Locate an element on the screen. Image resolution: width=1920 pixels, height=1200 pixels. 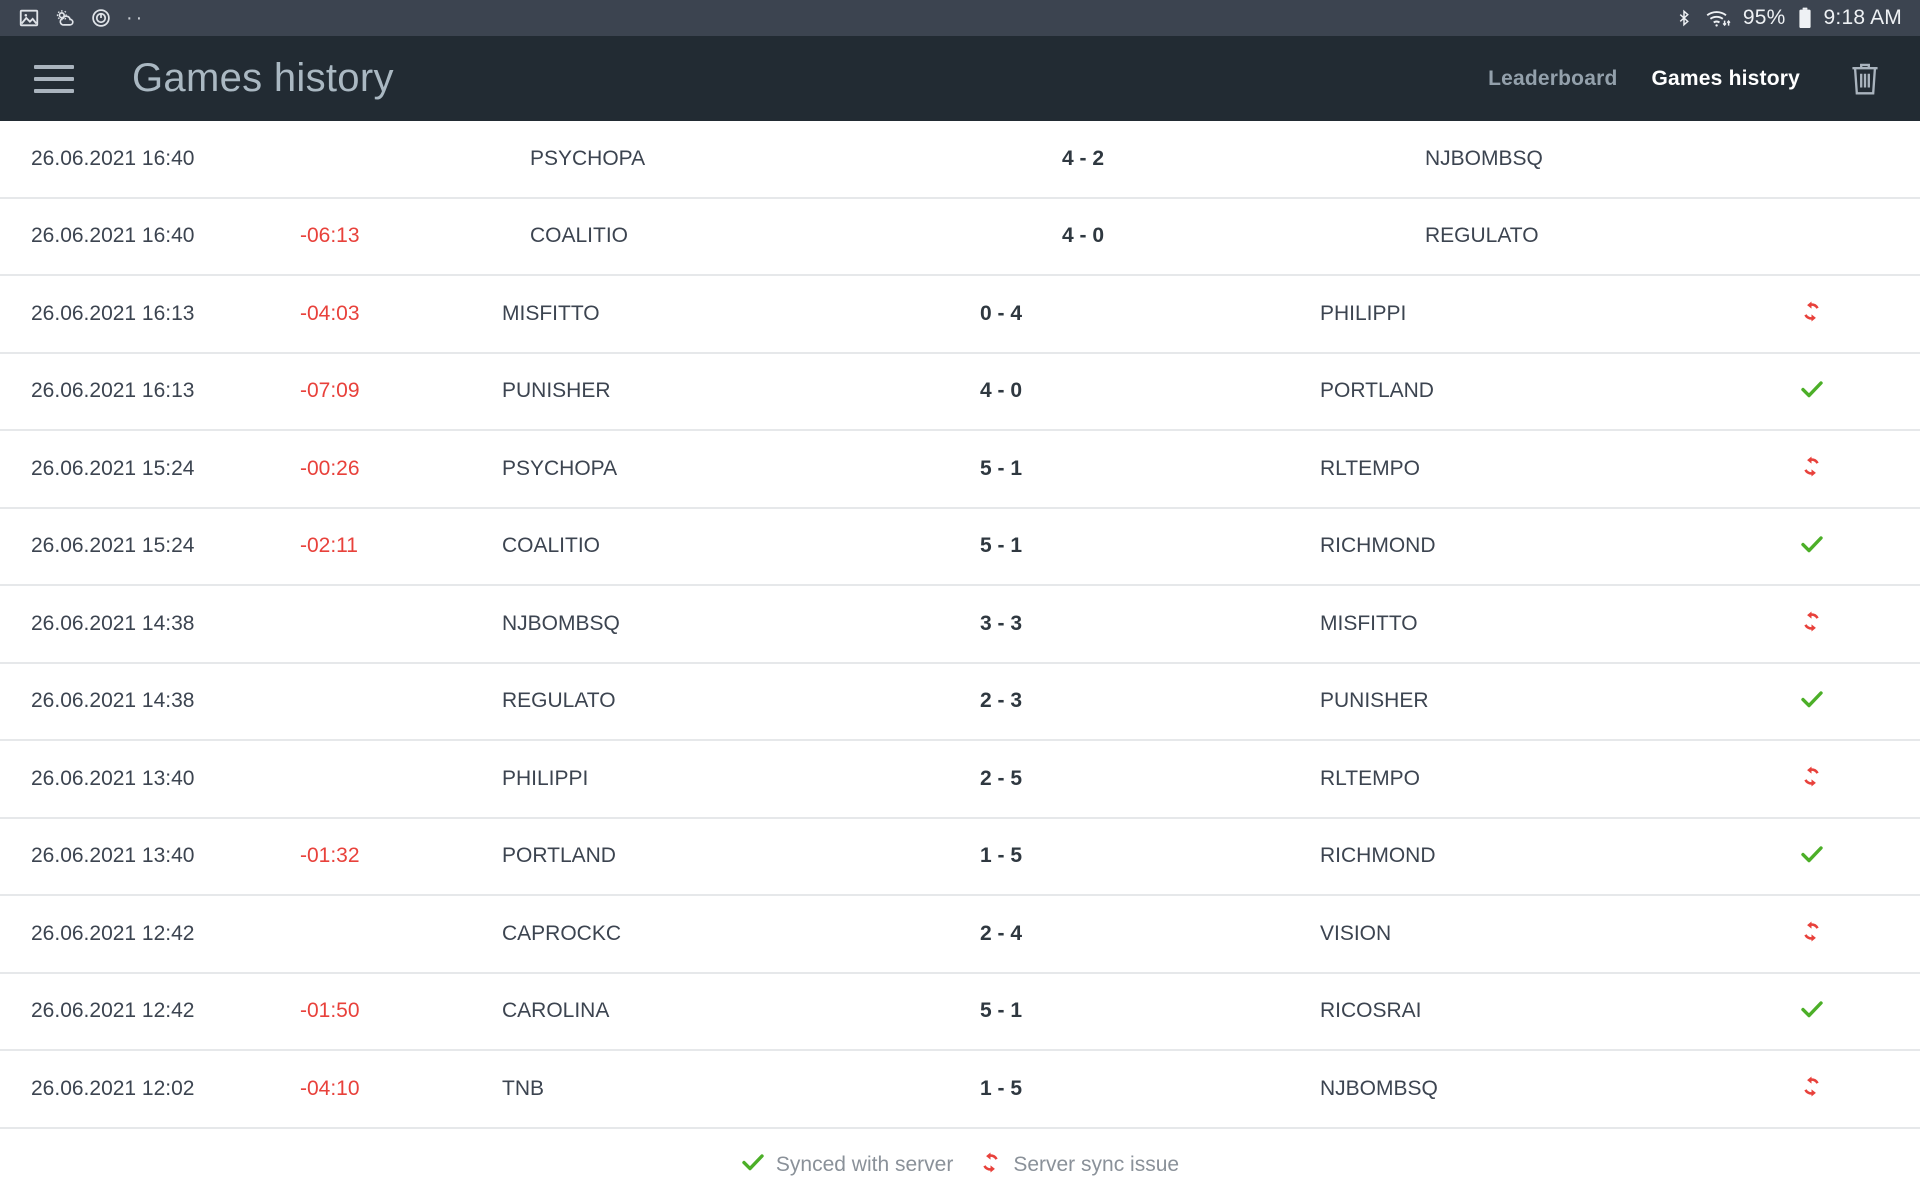
trash-icon is located at coordinates (1865, 79).